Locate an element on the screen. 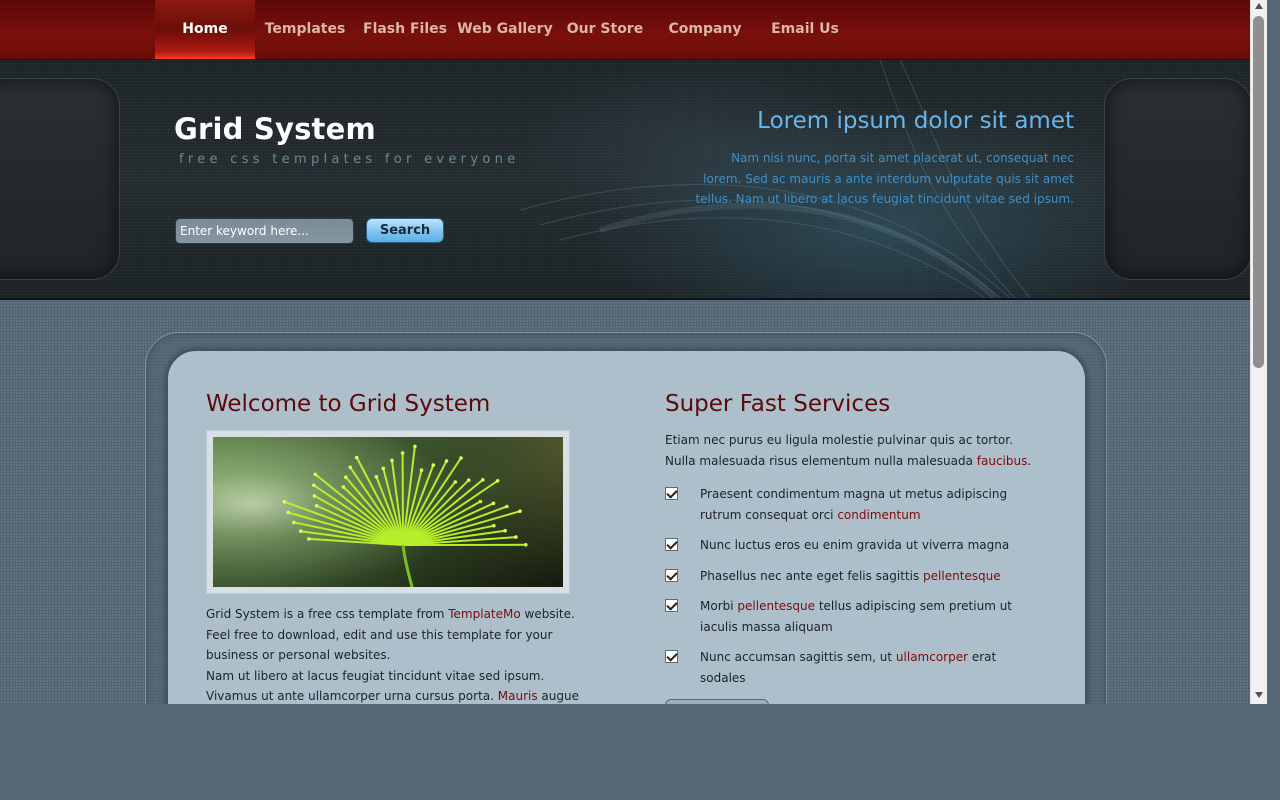 The image size is (1280, 800). scroll-down-arrow-icon is located at coordinates (1259, 695).